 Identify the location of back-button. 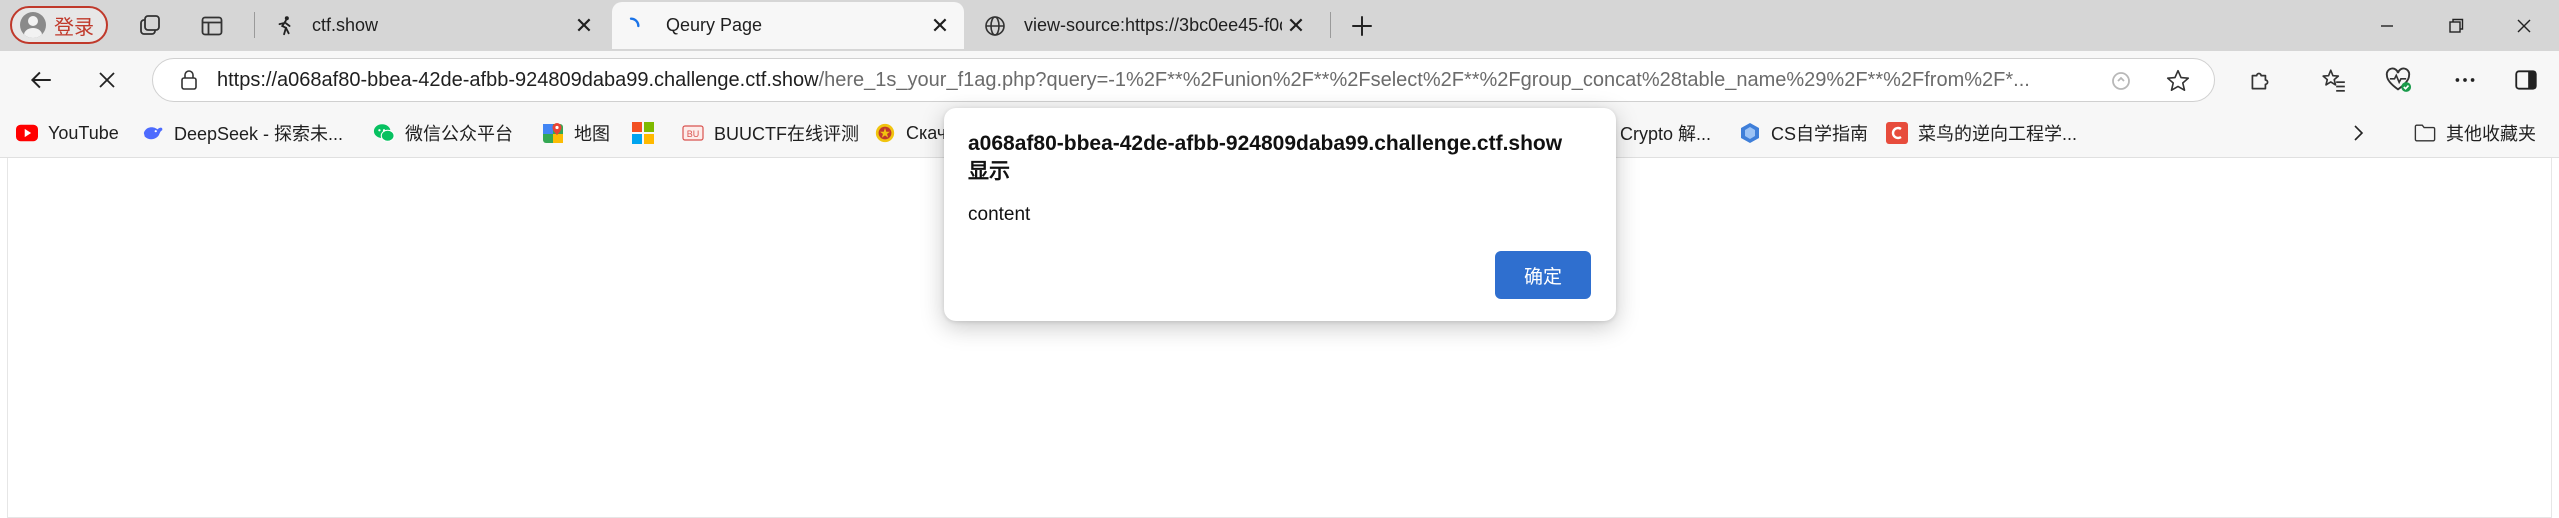
(41, 80).